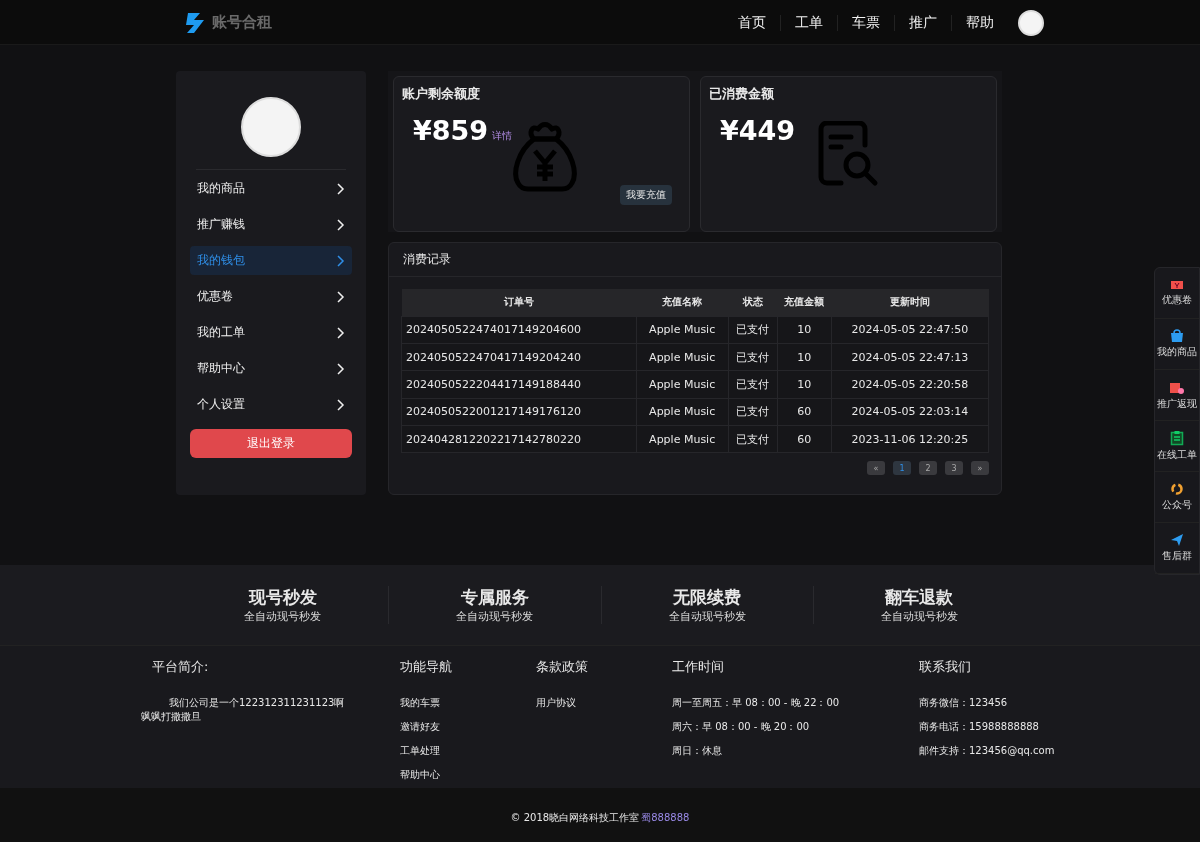 Image resolution: width=1200 pixels, height=842 pixels. I want to click on footer-heading: 联系我们, so click(945, 667).